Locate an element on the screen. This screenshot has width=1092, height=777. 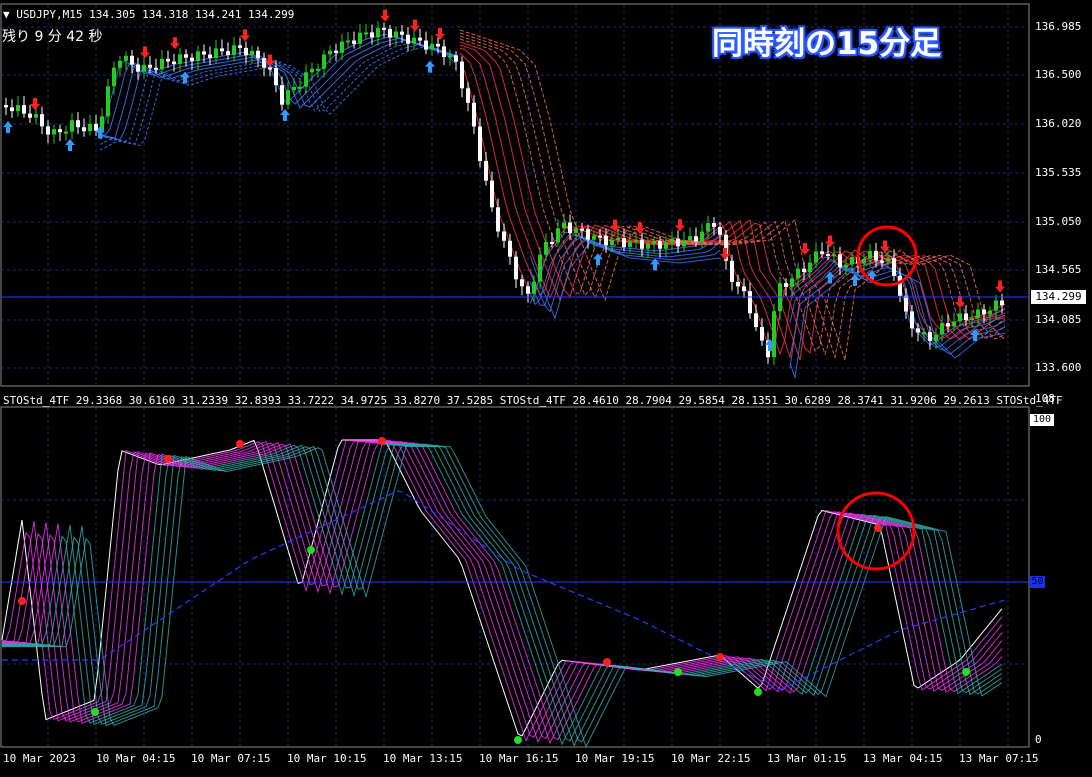
indicator-tick: 100 is located at coordinates (1042, 420).